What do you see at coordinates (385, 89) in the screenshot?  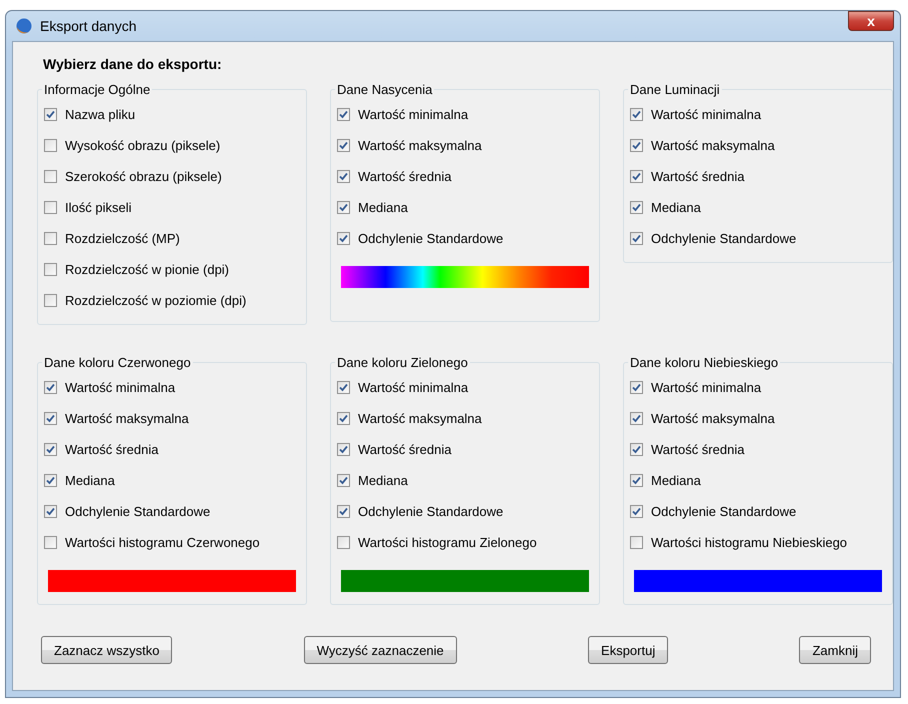 I see `group-title: Dane Nasycenia` at bounding box center [385, 89].